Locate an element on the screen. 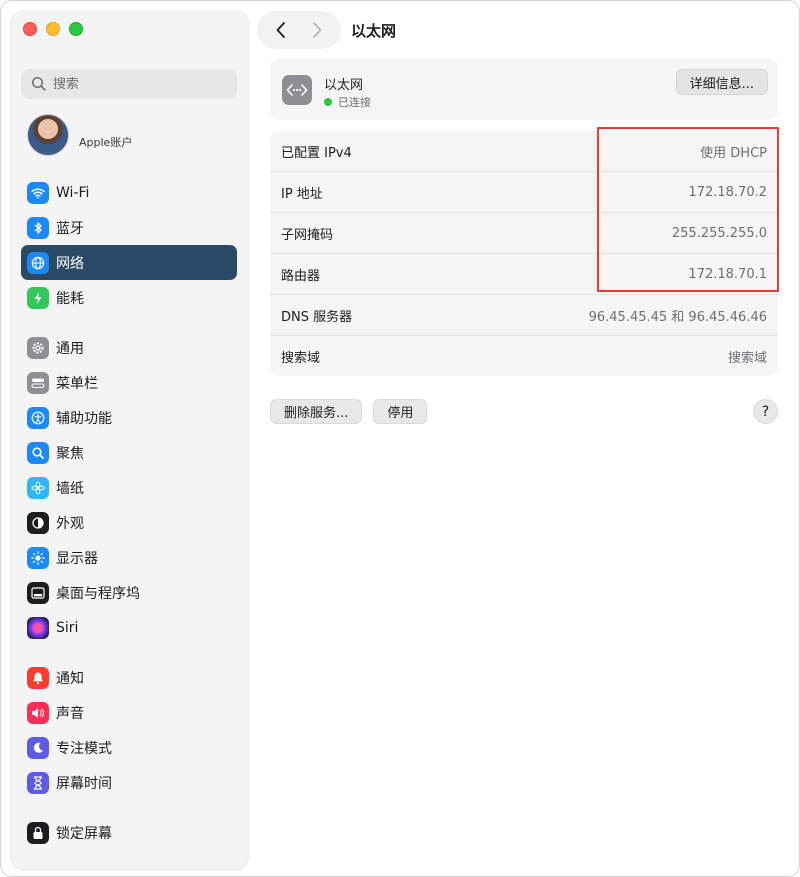  info-row-ip-address: IP 地址 172.18.70.2 is located at coordinates (524, 192).